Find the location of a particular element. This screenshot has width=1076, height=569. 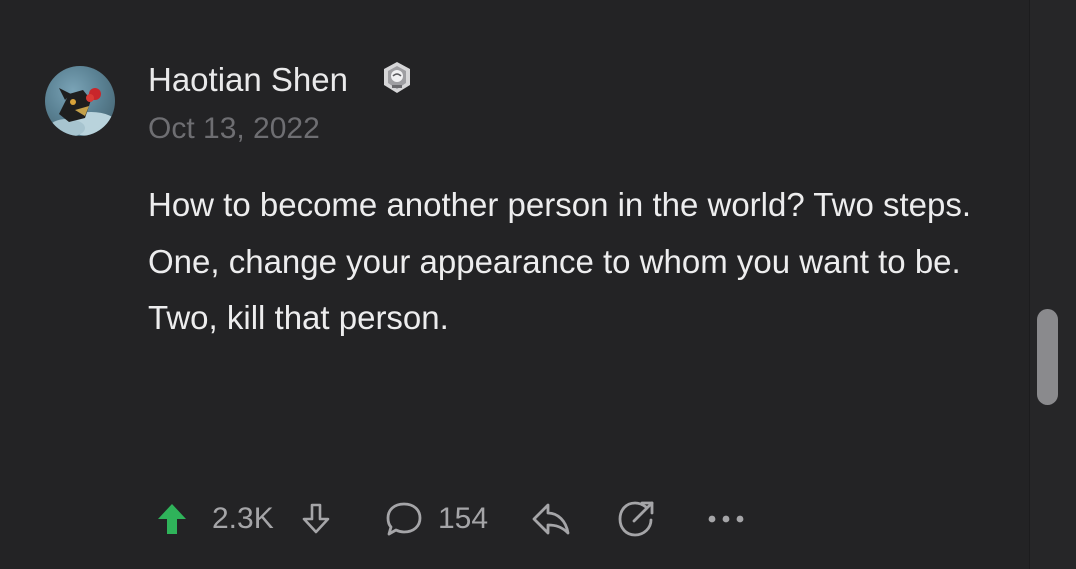

comment-bubble-icon is located at coordinates (404, 519).